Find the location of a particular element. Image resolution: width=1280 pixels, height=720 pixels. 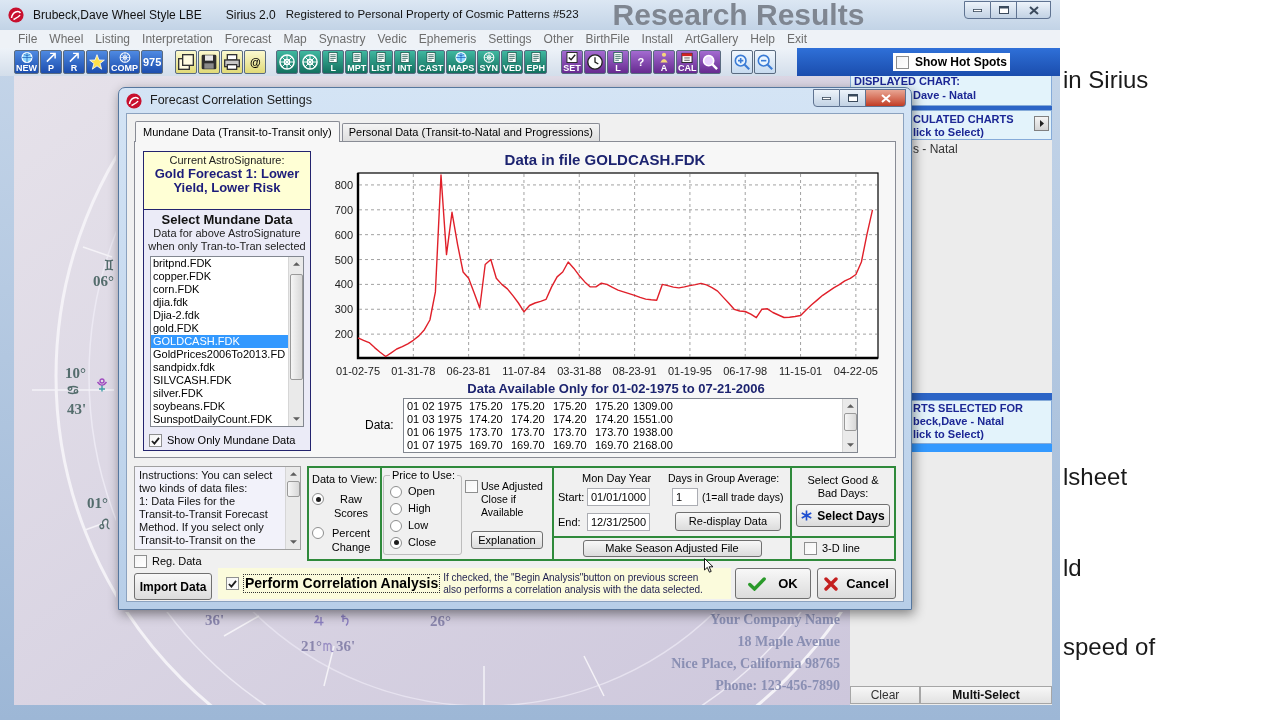

toolbar-button: INT is located at coordinates (404, 62).